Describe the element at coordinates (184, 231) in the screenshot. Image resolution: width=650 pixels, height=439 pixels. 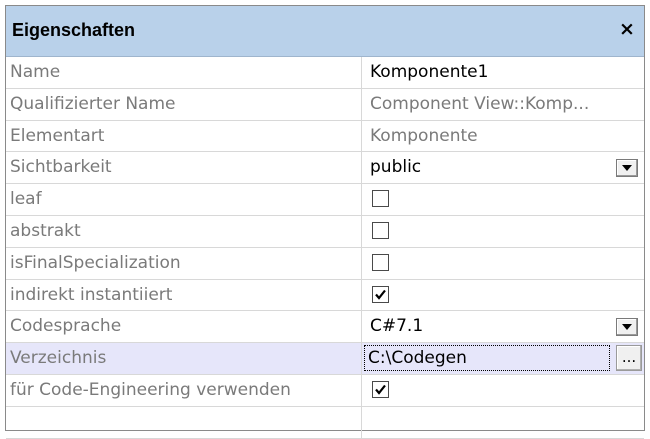
I see `property-label-abstract: abstrakt` at that location.